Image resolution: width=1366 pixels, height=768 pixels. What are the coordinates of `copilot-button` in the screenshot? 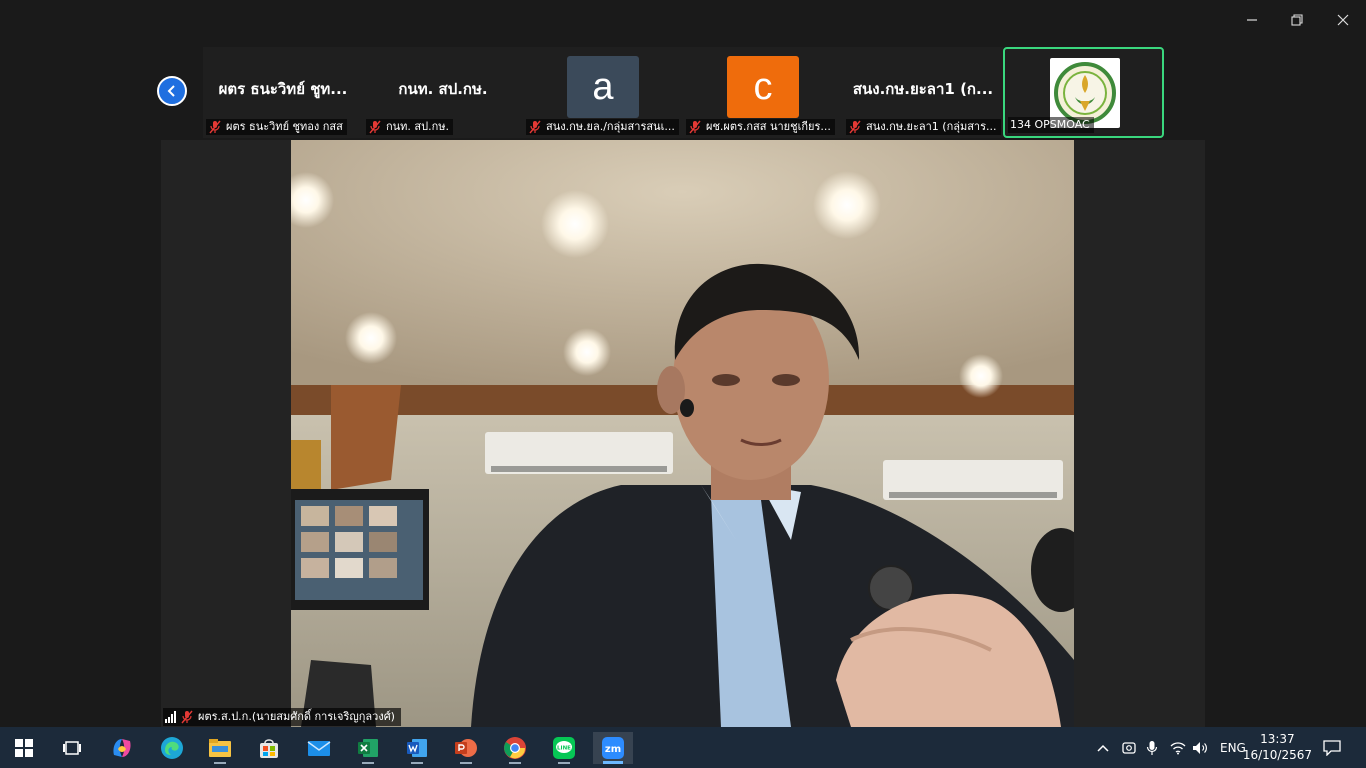 It's located at (122, 748).